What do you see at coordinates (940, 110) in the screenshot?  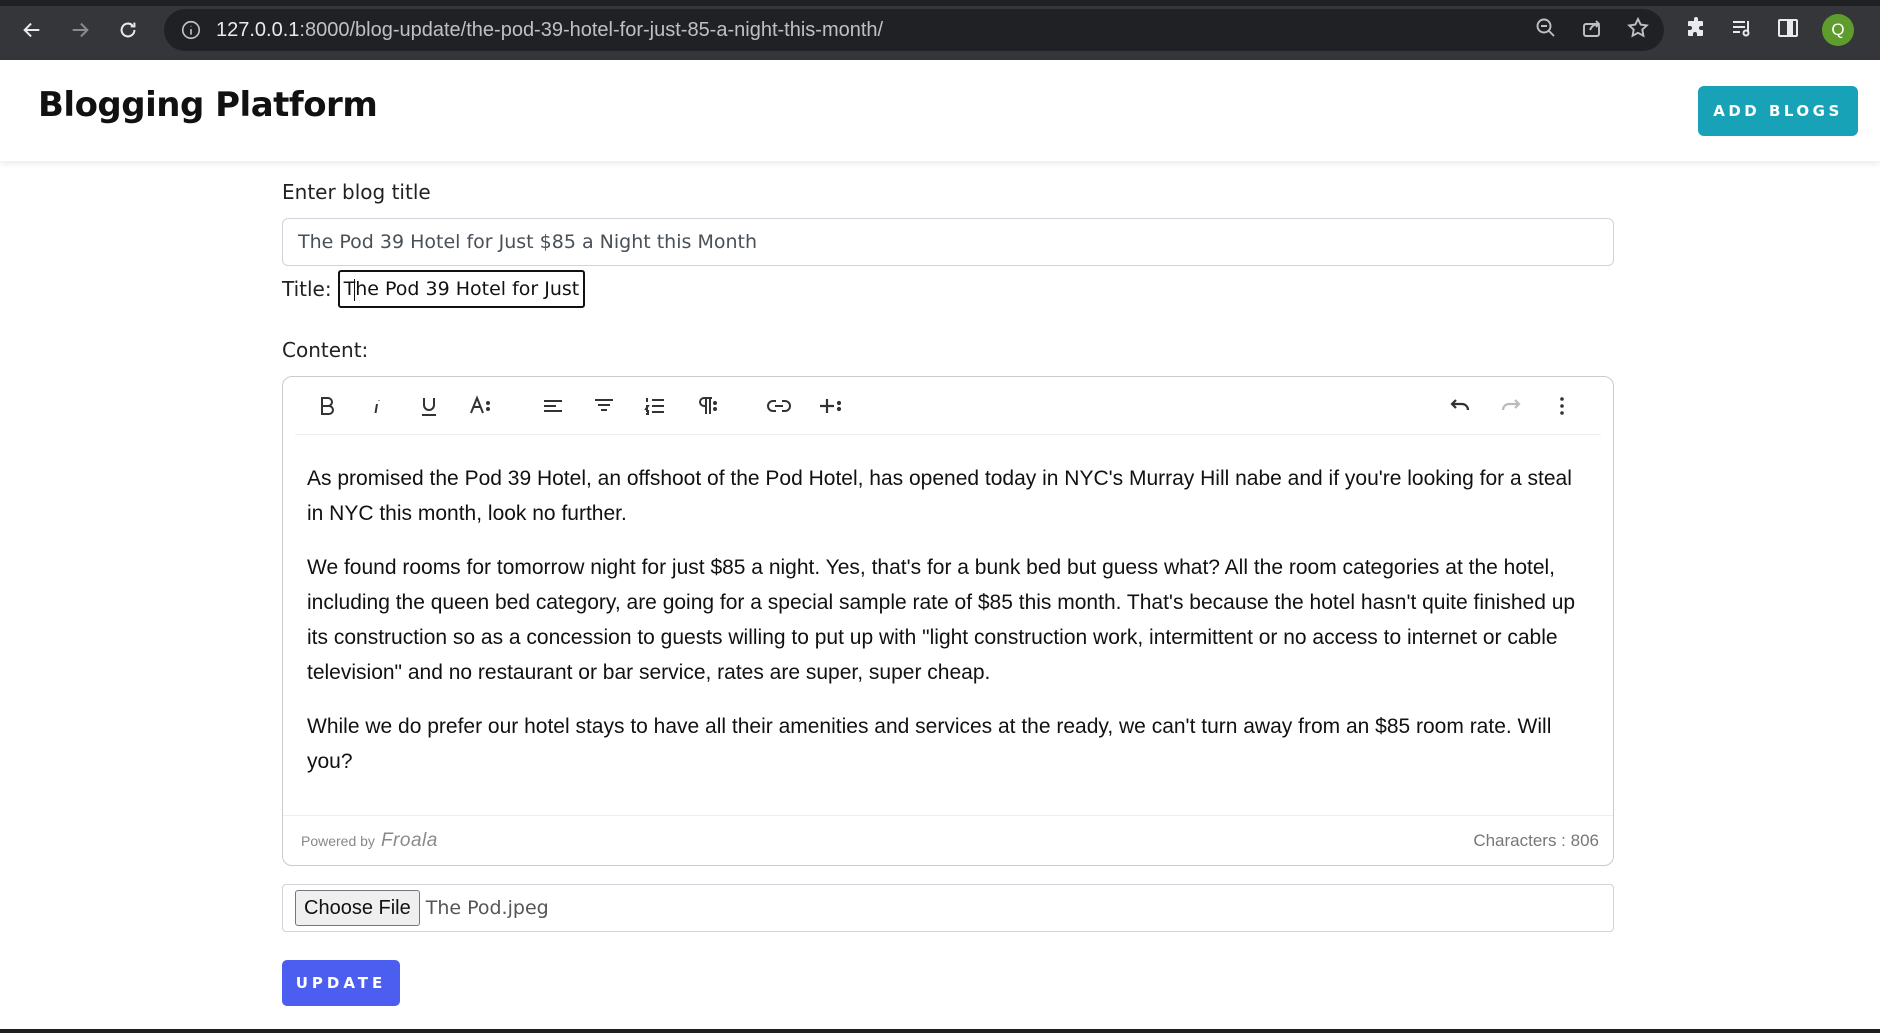 I see `app-header: Blogging Platform ADD BLOGS` at bounding box center [940, 110].